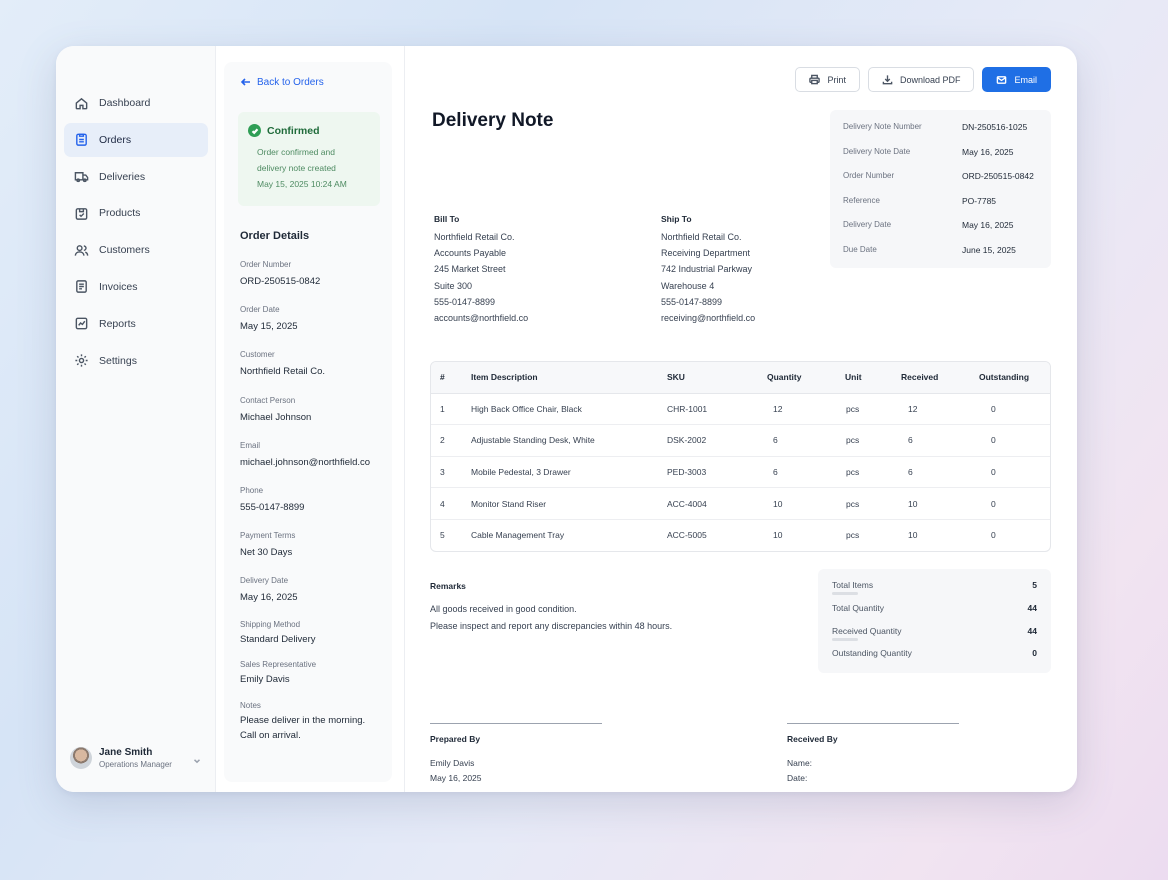  Describe the element at coordinates (706, 253) in the screenshot. I see `address-line: Receiving Department` at that location.